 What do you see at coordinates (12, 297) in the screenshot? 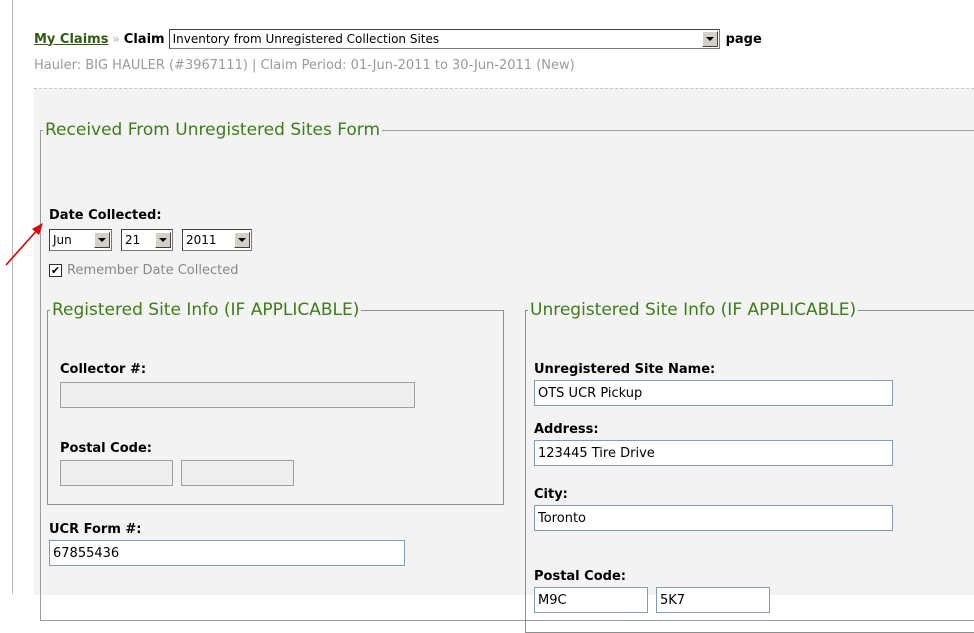
I see `left-border-line` at bounding box center [12, 297].